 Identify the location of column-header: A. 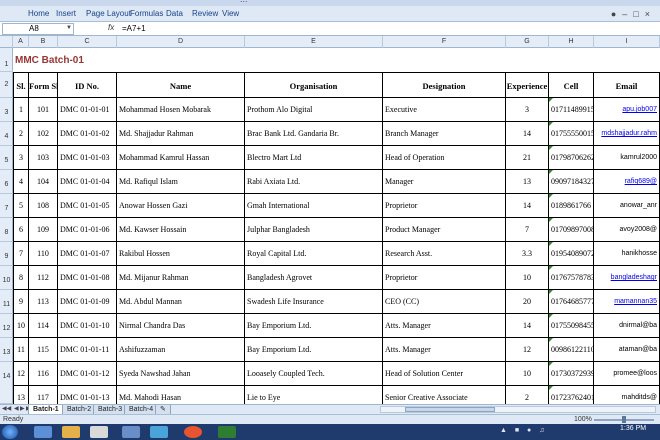
(21, 42).